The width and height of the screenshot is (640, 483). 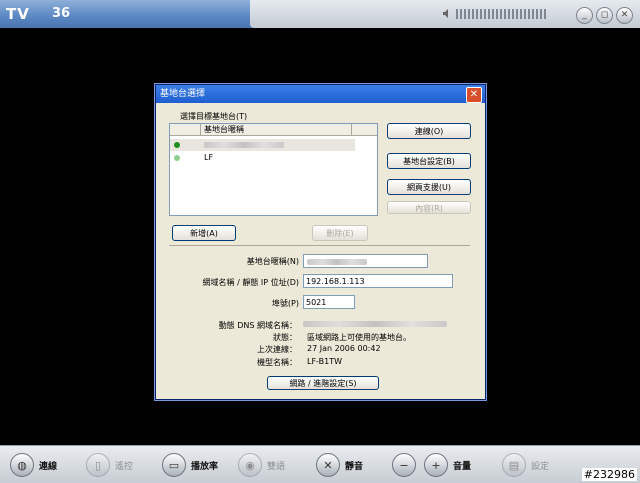 What do you see at coordinates (22, 465) in the screenshot?
I see `globe-icon: ◍` at bounding box center [22, 465].